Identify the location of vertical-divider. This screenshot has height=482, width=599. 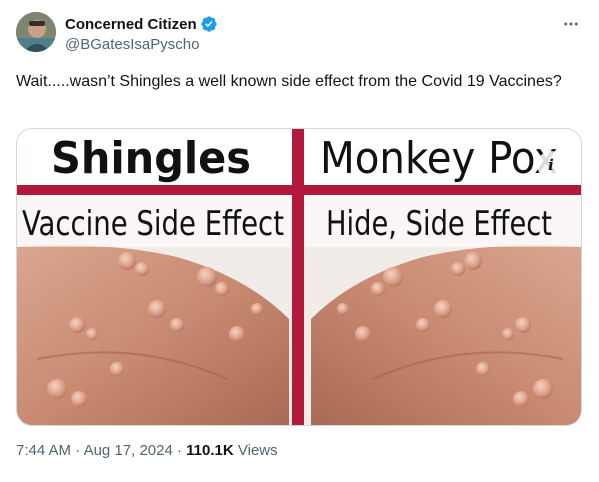
(298, 277).